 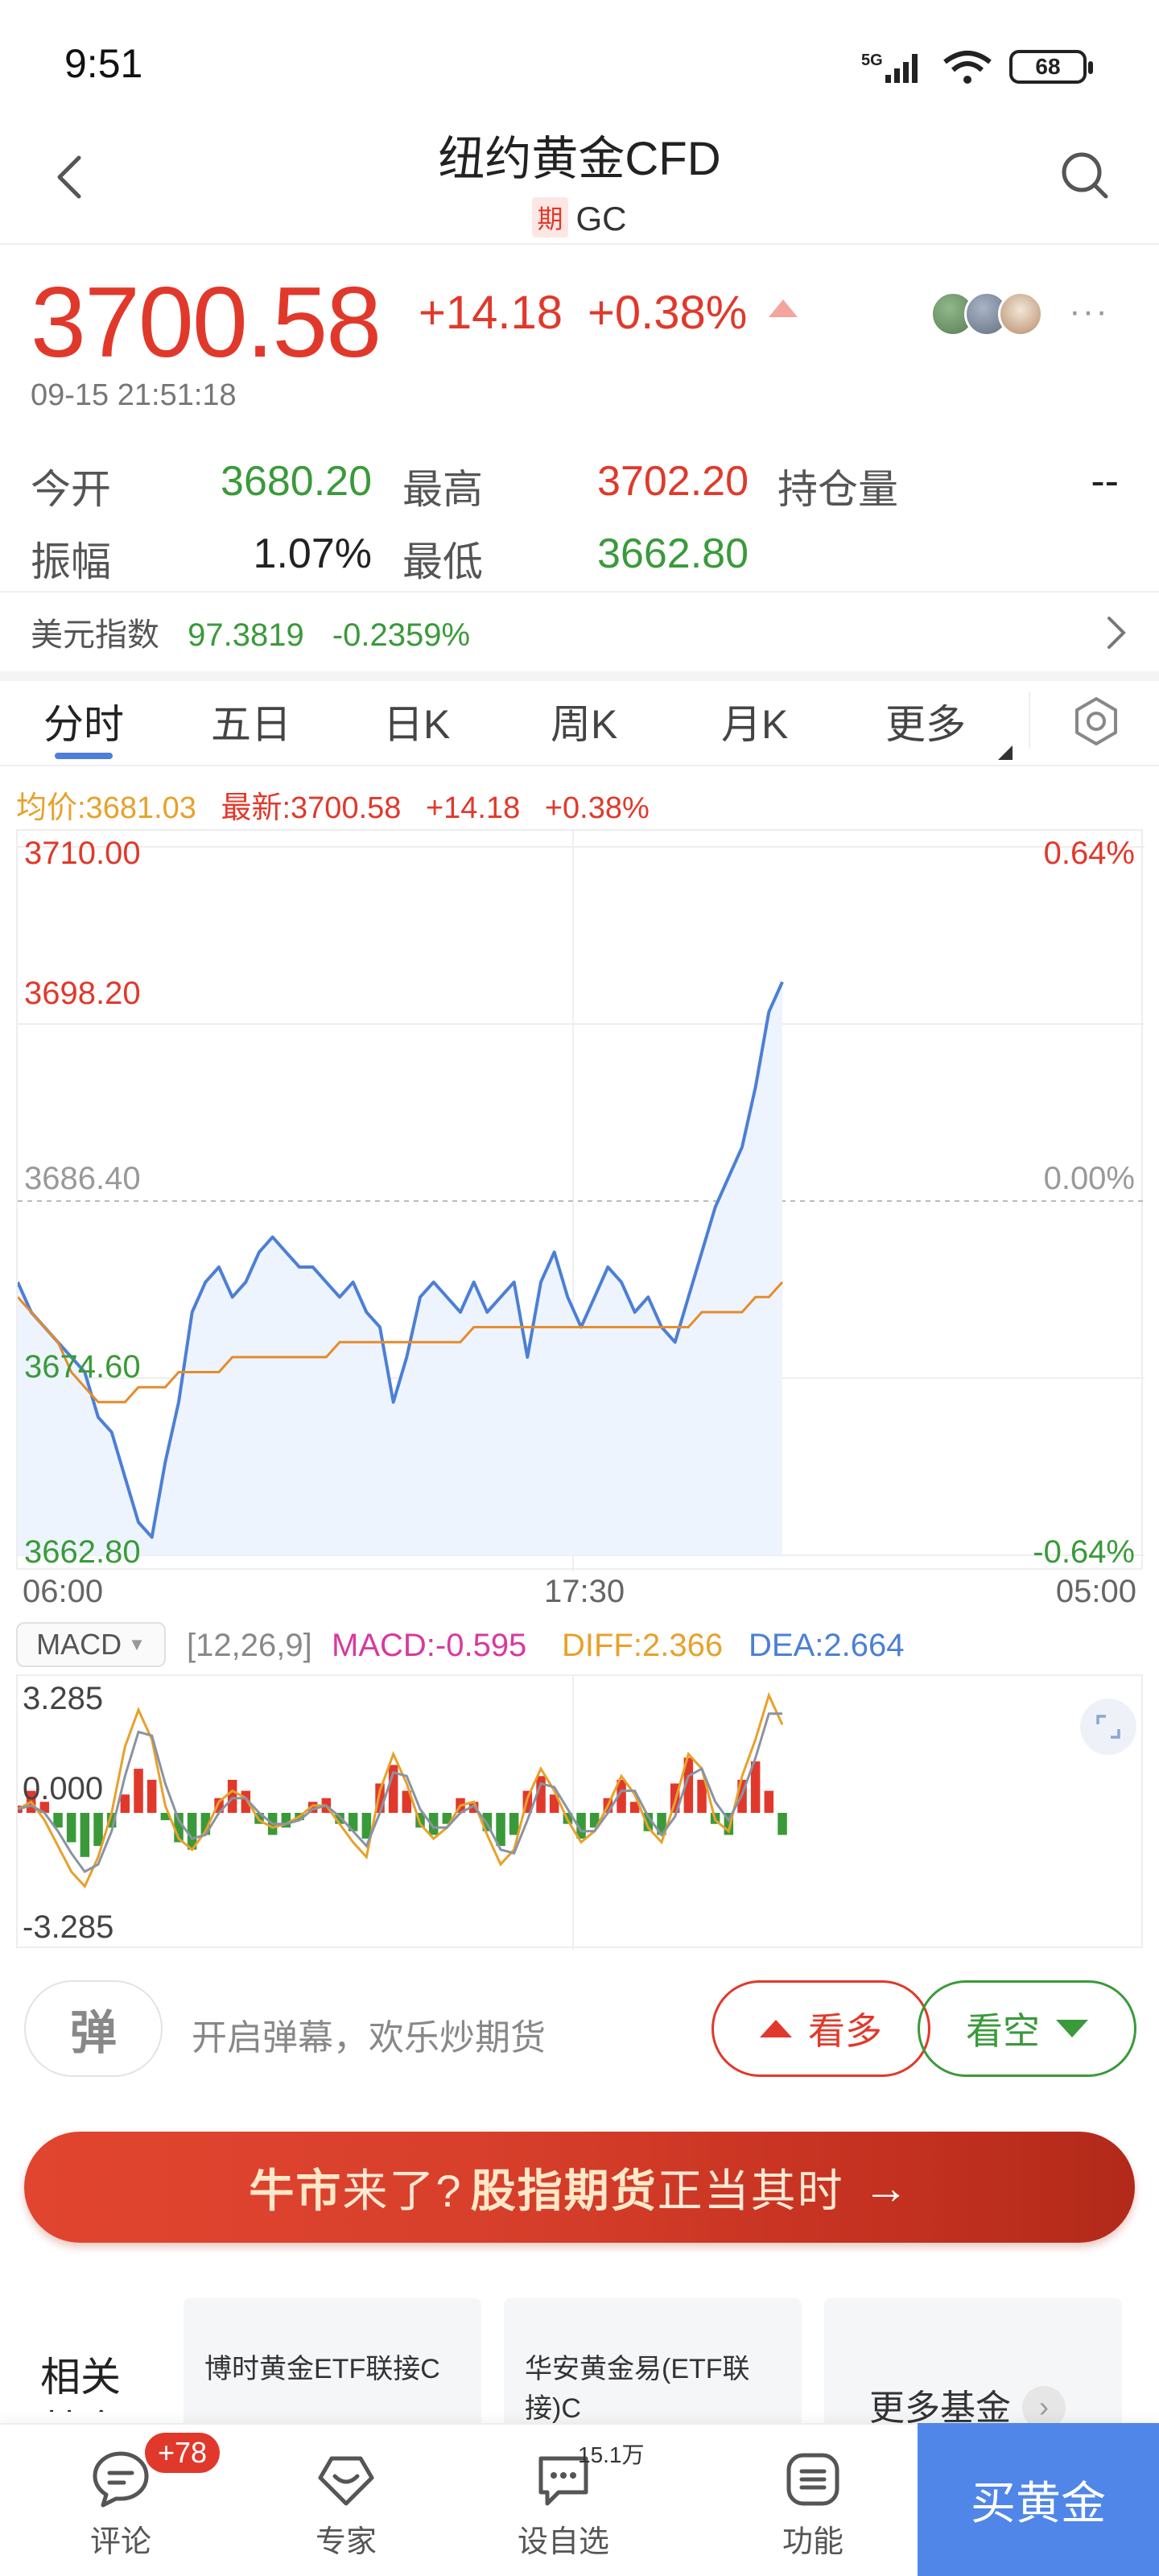 I want to click on battery-icon: 68, so click(x=1051, y=67).